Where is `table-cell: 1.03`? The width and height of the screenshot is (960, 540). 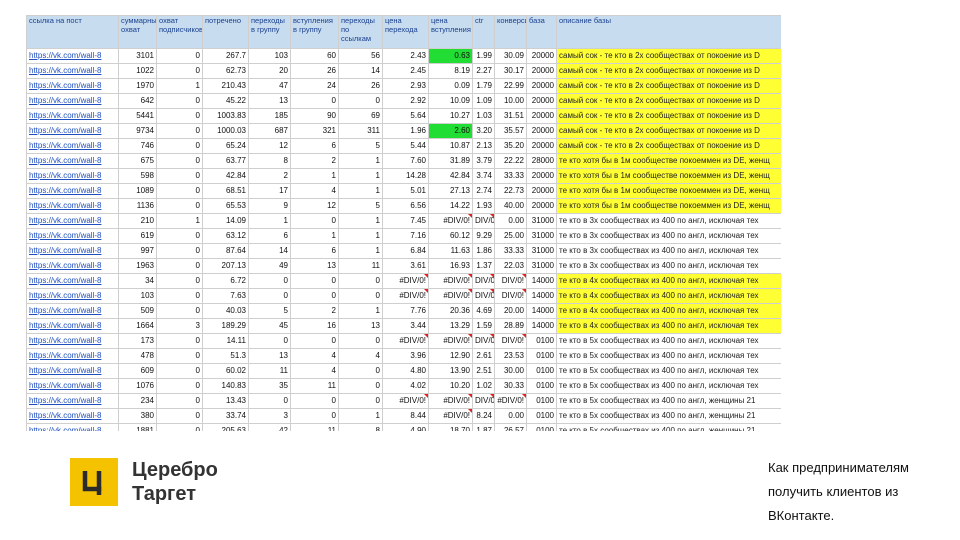 table-cell: 1.03 is located at coordinates (483, 116).